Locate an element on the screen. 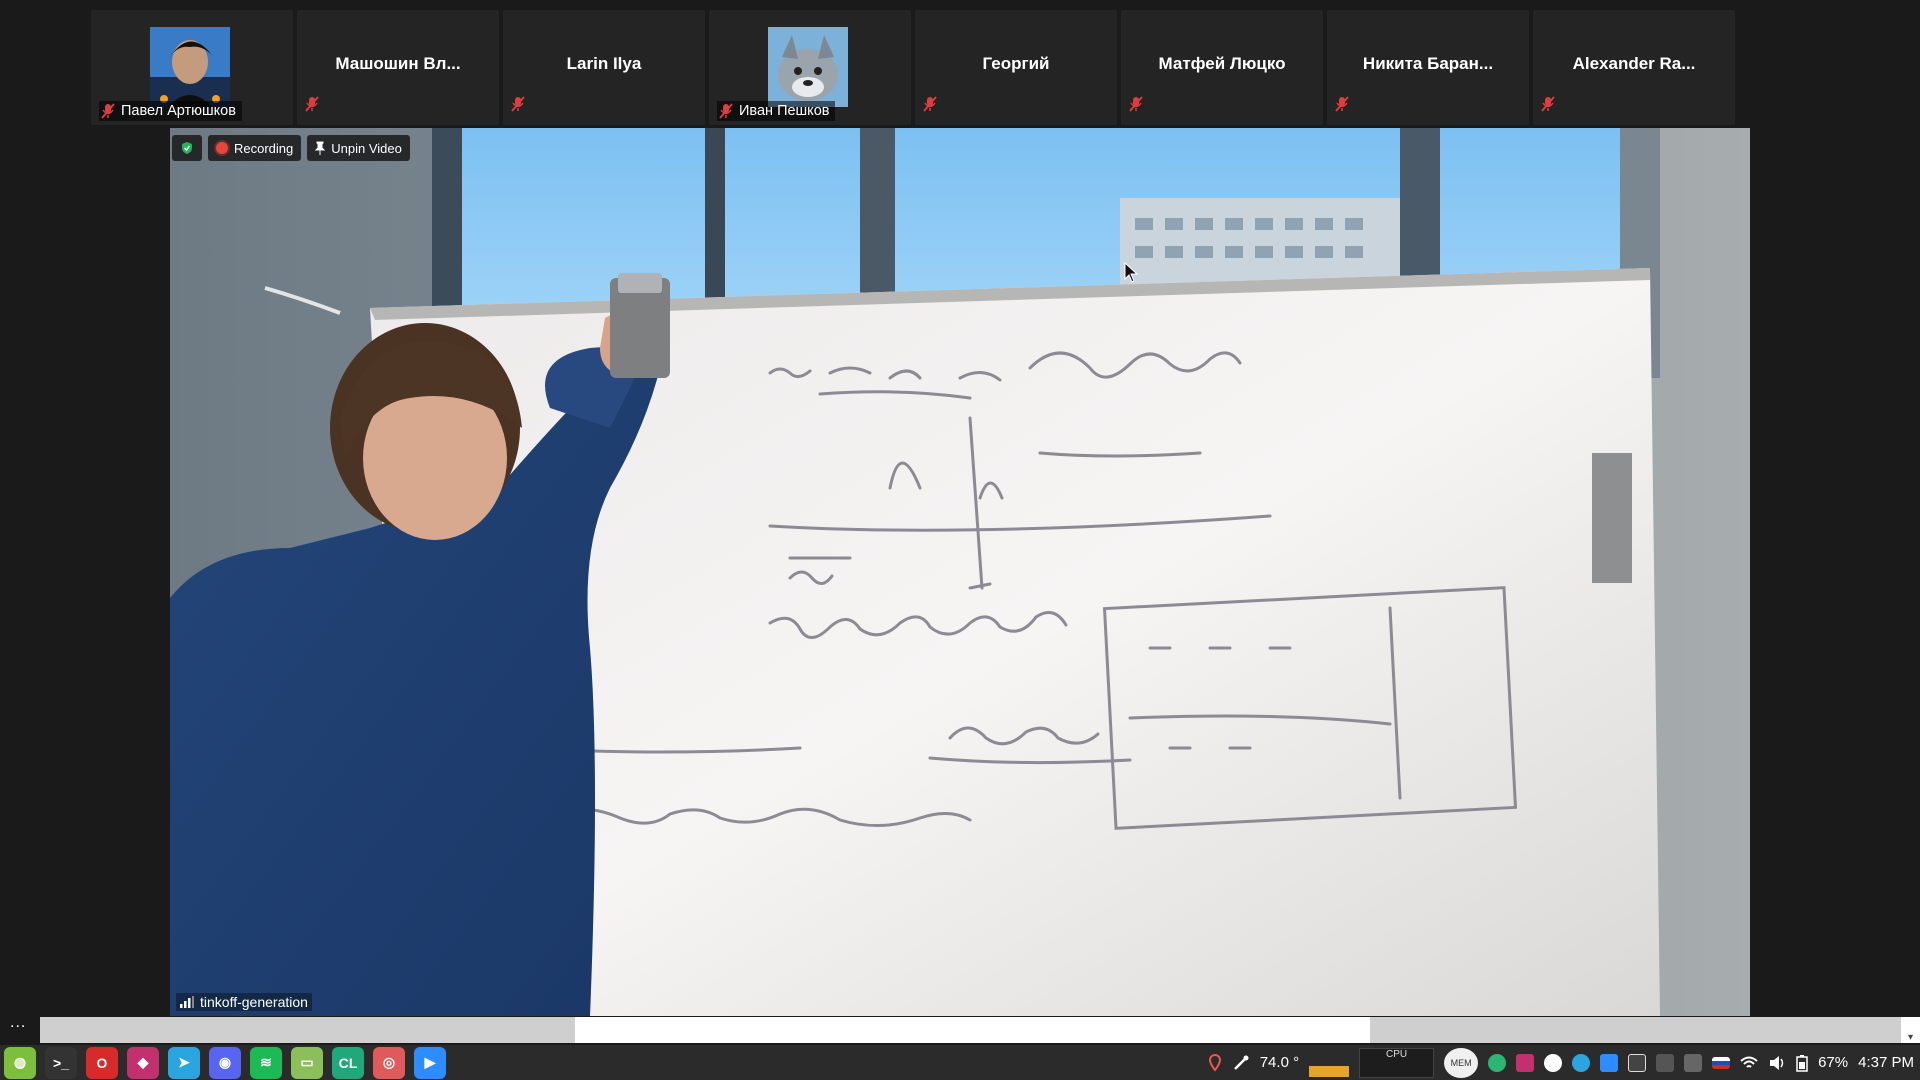 The width and height of the screenshot is (1920, 1080). unpin-video-button: Unpin Video is located at coordinates (358, 148).